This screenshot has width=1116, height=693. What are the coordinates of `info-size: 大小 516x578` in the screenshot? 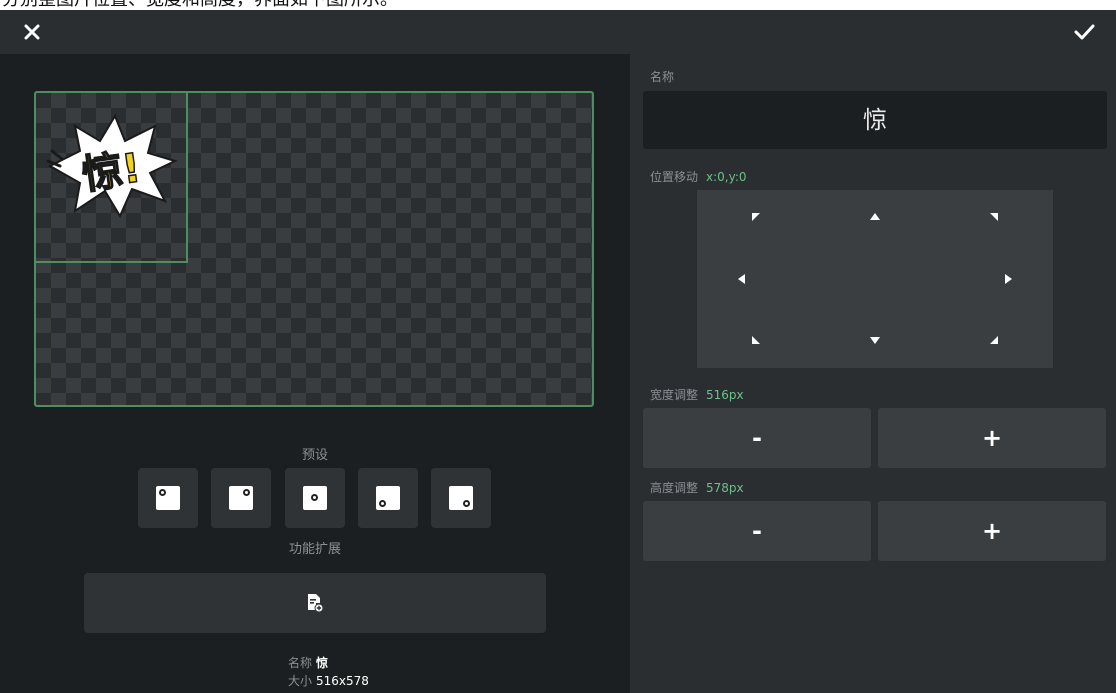 It's located at (328, 680).